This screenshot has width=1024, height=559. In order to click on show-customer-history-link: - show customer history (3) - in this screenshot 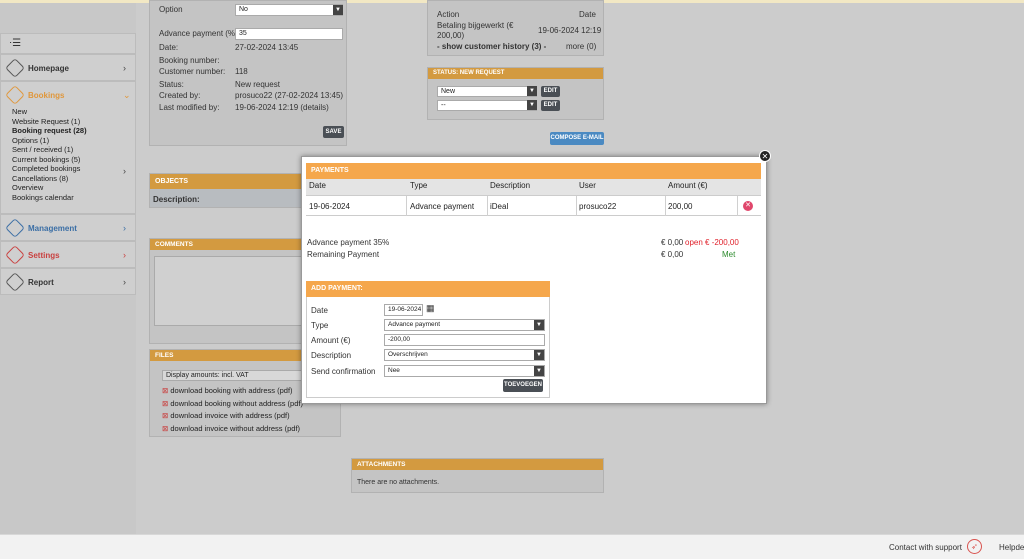, I will do `click(491, 46)`.